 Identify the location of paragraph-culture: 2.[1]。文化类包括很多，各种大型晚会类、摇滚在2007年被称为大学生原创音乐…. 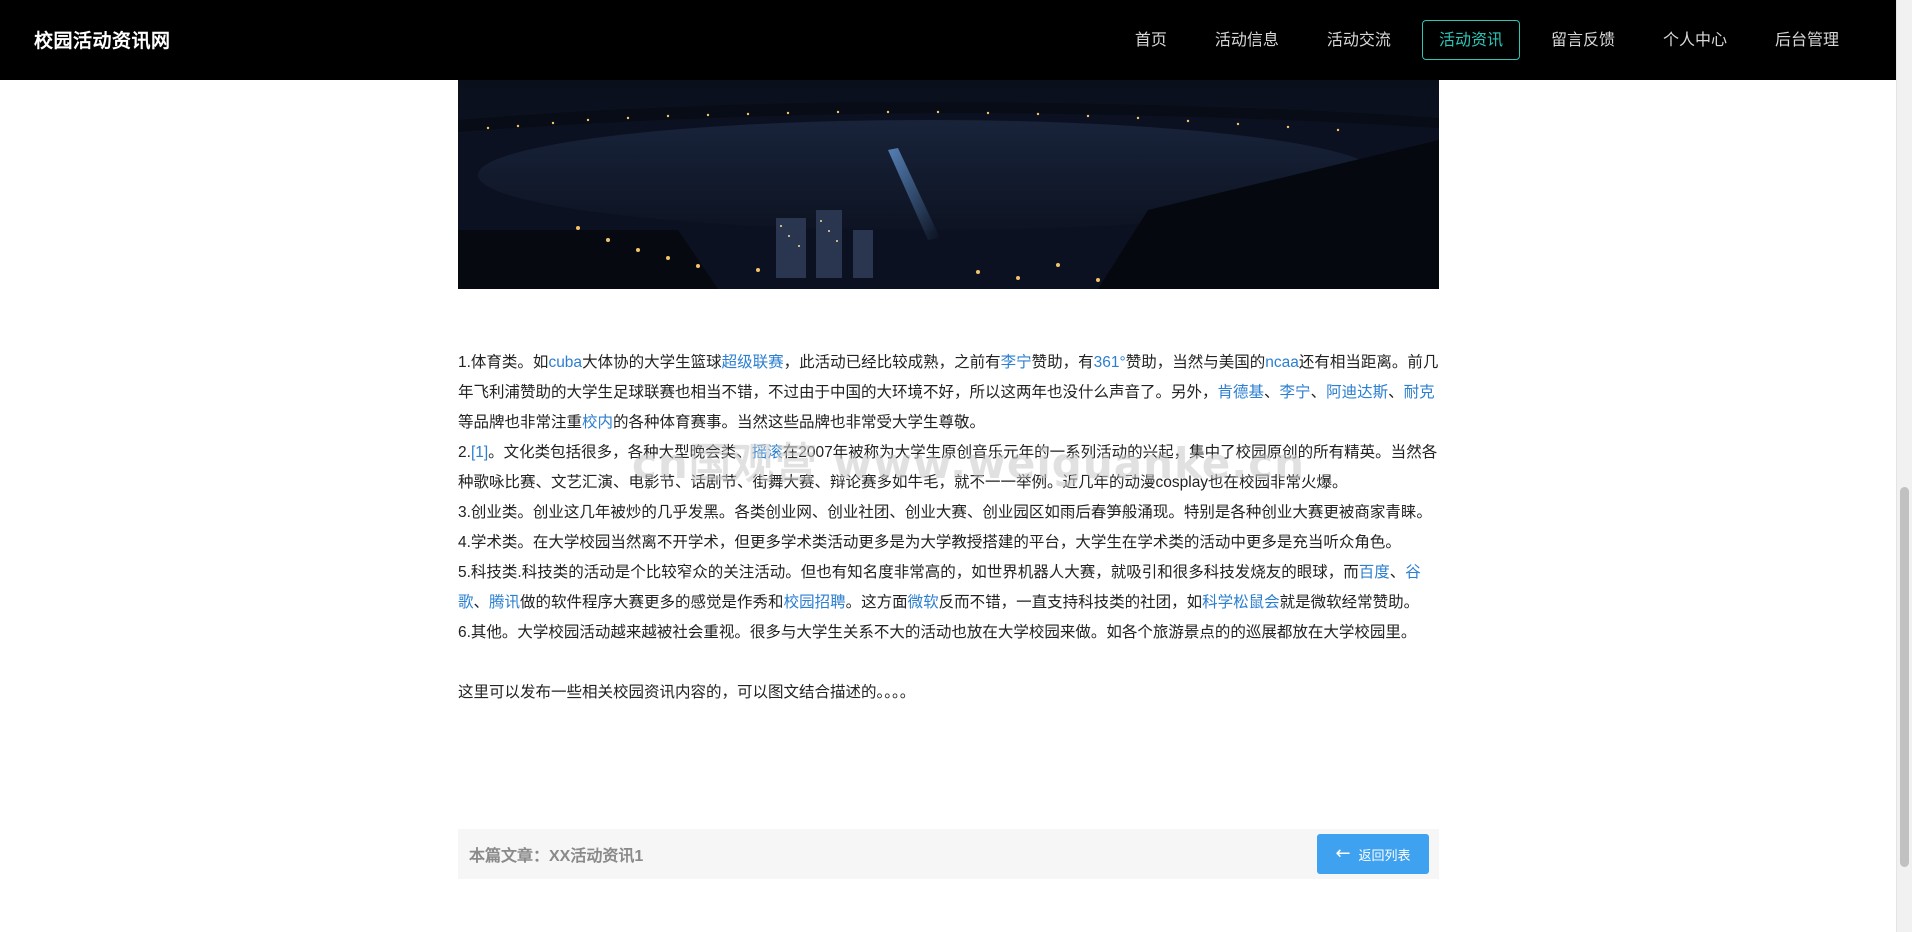
(948, 468).